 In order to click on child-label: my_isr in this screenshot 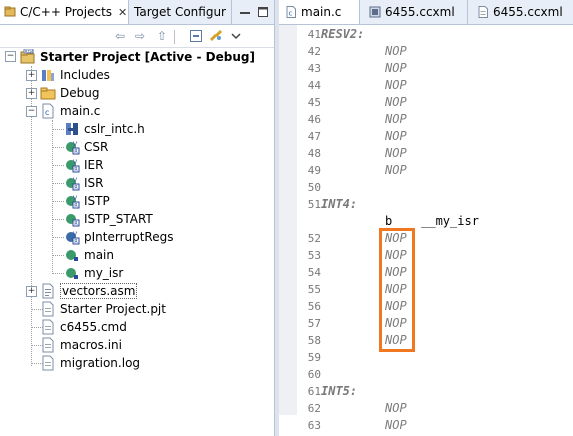, I will do `click(104, 273)`.